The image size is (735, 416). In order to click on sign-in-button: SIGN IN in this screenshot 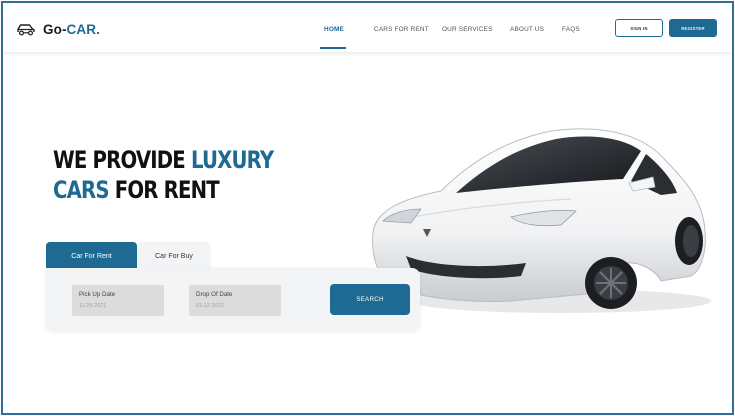, I will do `click(639, 28)`.